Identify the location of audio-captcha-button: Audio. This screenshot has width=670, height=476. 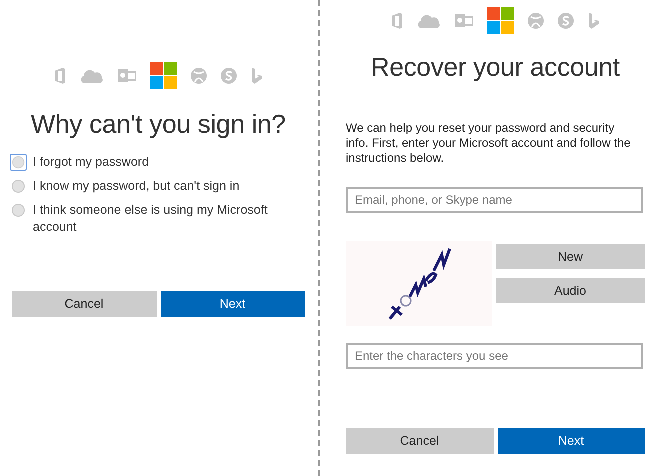
(570, 290).